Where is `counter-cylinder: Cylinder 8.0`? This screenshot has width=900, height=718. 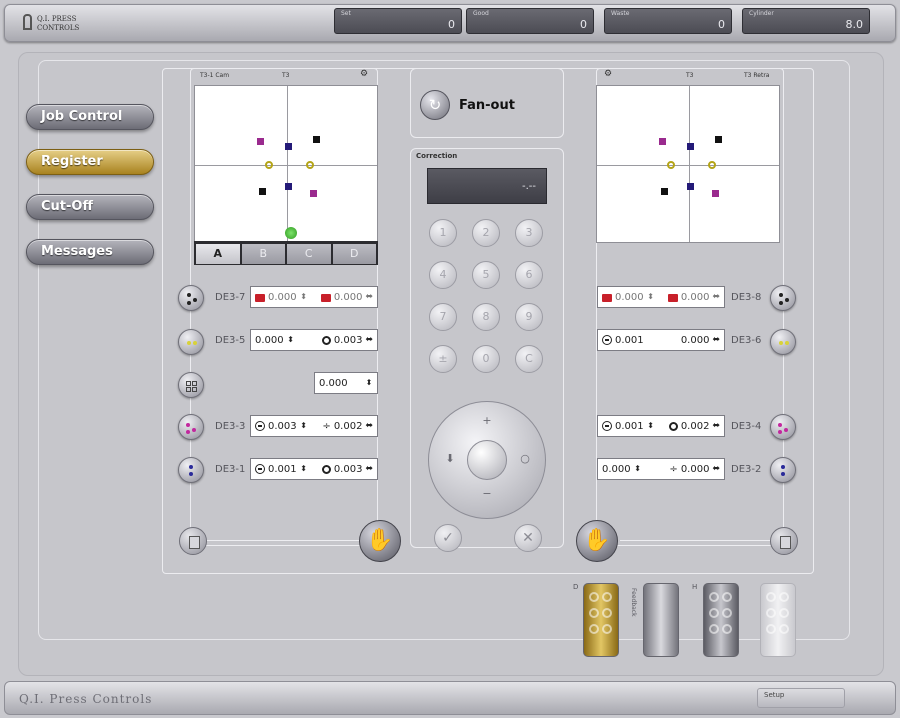 counter-cylinder: Cylinder 8.0 is located at coordinates (806, 21).